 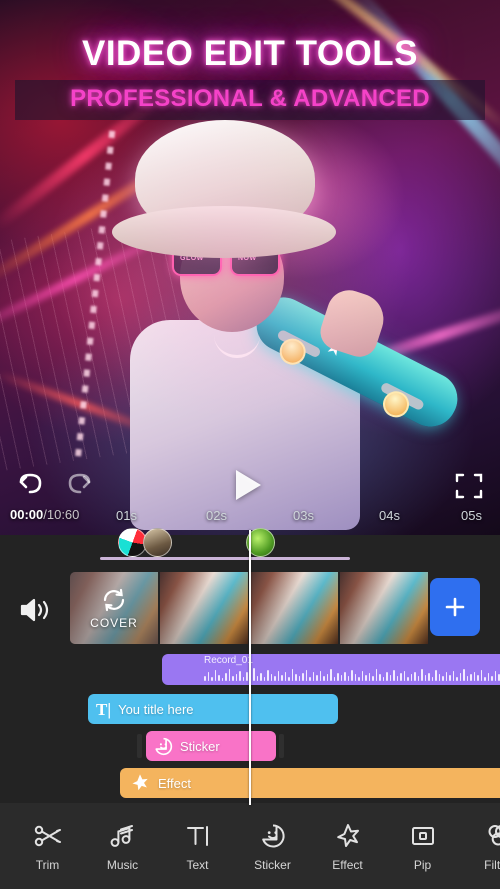 I want to click on tool-filter: Filter, so click(x=480, y=846).